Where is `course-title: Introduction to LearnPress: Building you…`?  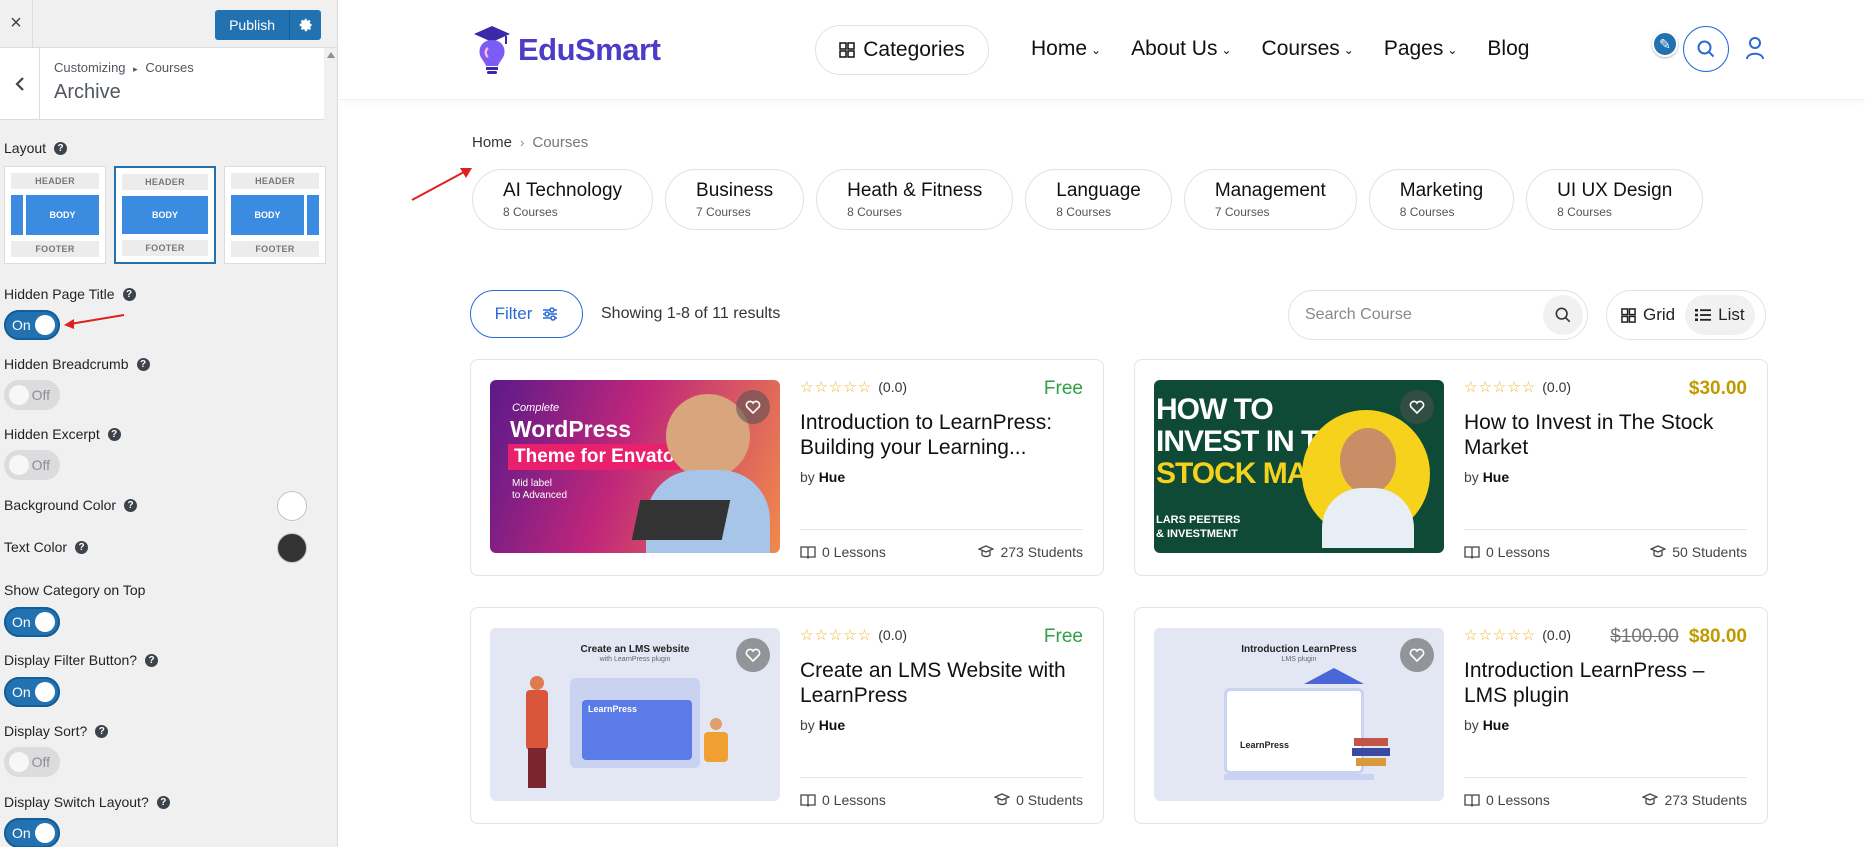
course-title: Introduction to LearnPress: Building you… is located at coordinates (941, 435).